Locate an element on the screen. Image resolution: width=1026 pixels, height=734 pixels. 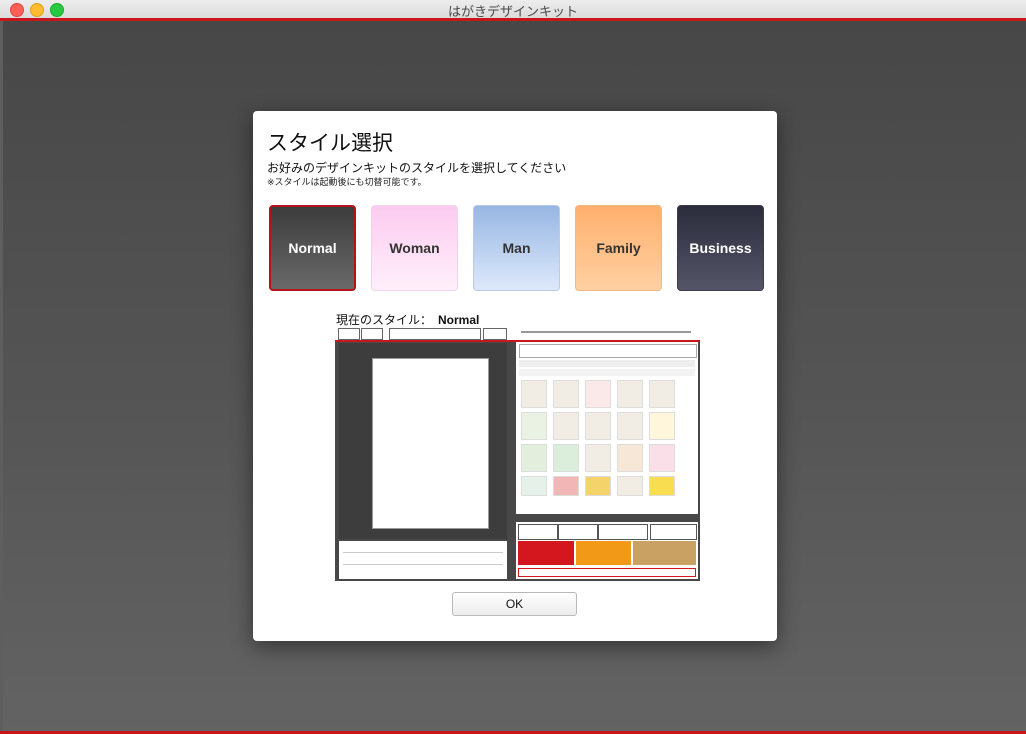
dialog-description: お好みのデザインキットのスタイルを選択してください is located at coordinates (417, 168).